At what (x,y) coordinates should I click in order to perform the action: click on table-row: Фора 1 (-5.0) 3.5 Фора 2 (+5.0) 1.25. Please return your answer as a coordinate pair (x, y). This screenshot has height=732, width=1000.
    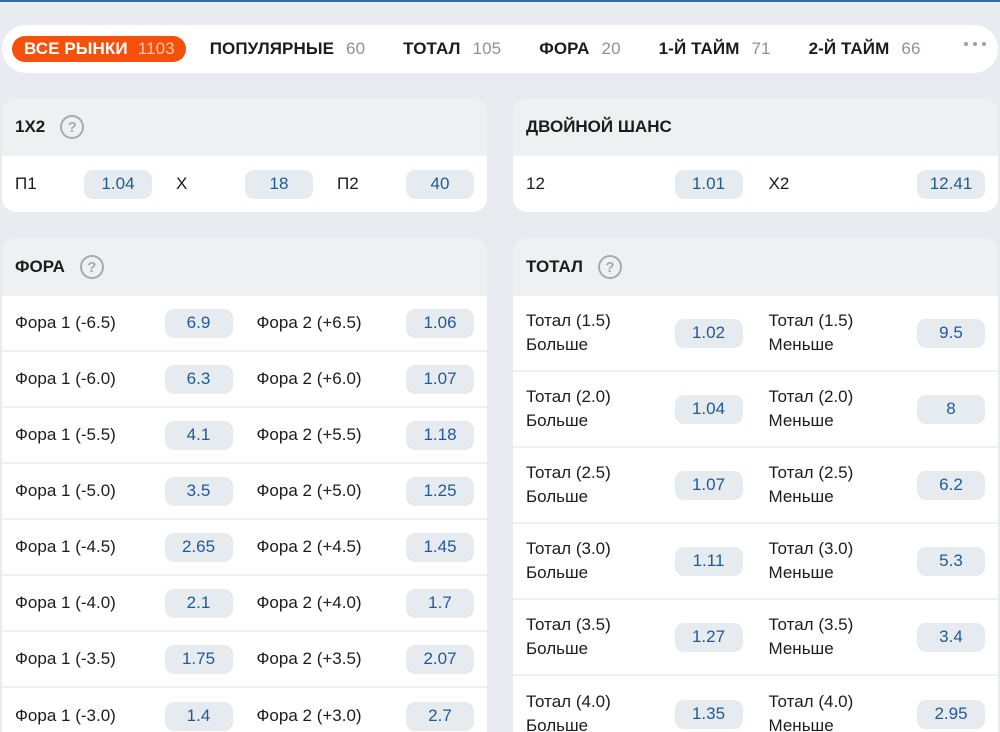
    Looking at the image, I should click on (244, 492).